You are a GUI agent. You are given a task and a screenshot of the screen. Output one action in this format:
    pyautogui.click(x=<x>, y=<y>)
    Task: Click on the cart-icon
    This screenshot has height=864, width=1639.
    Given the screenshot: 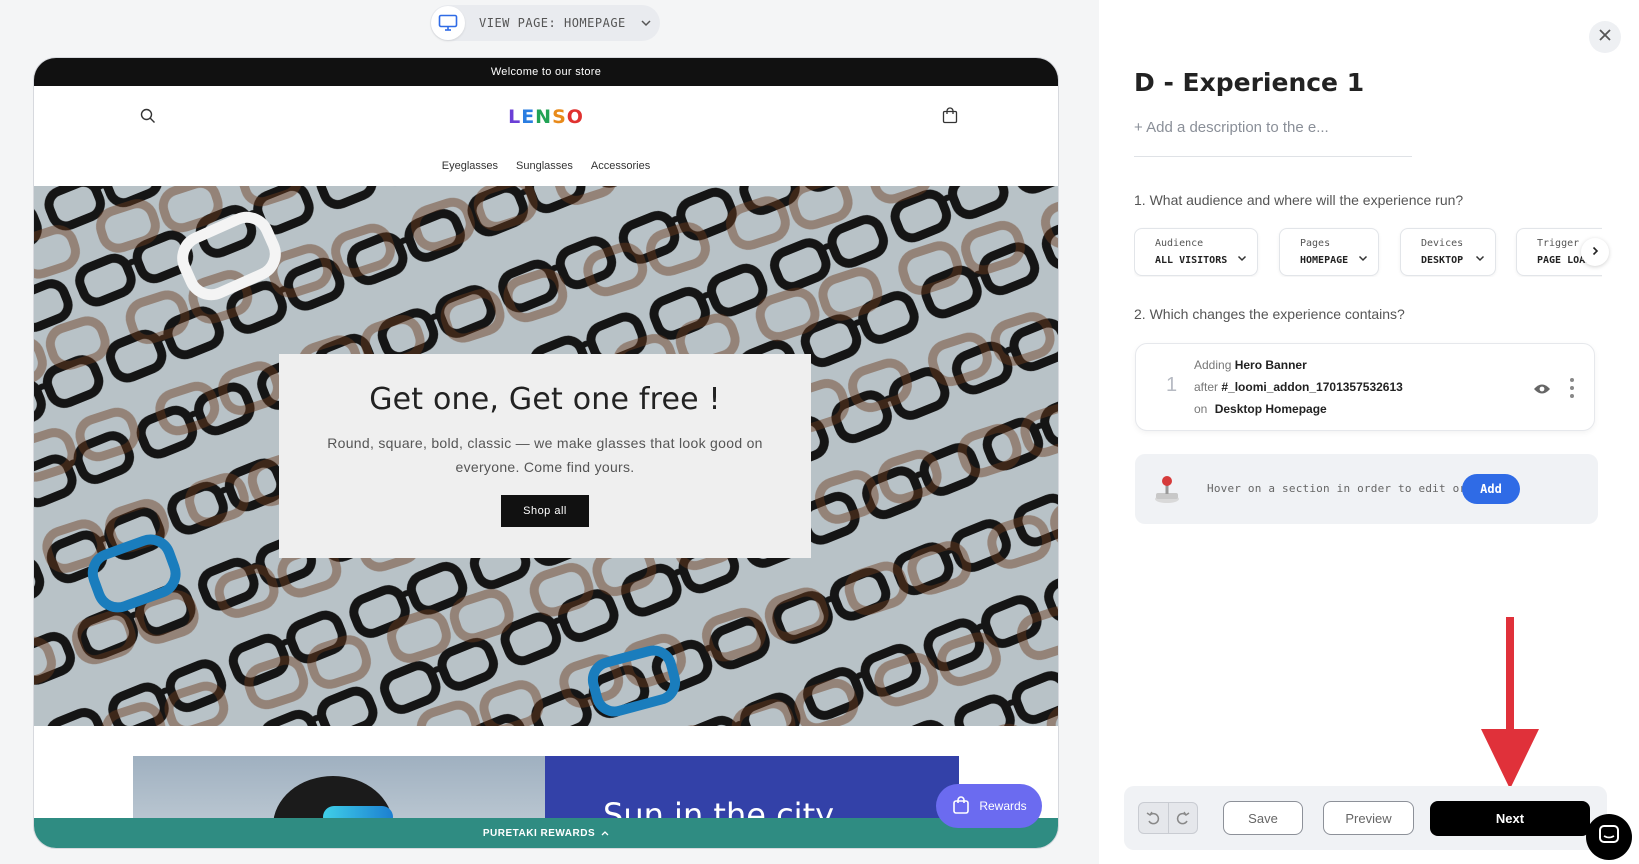 What is the action you would take?
    pyautogui.click(x=950, y=118)
    